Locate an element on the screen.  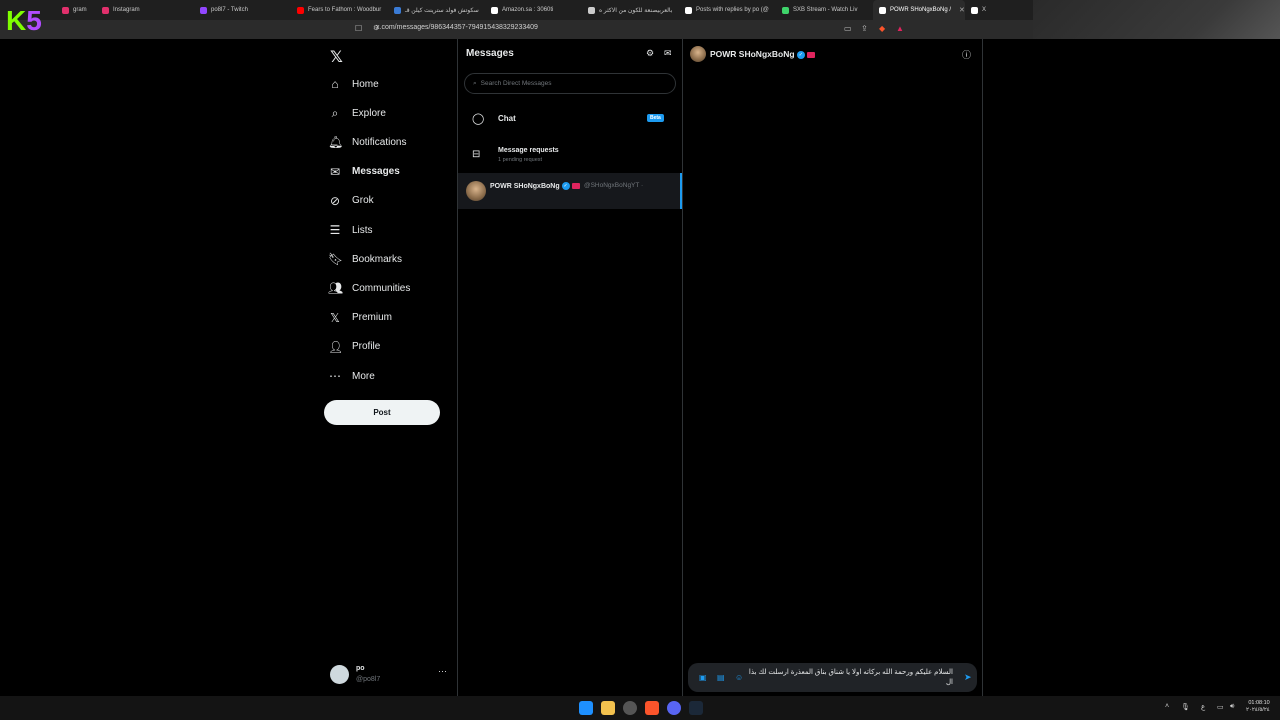
nav-item-label: Bookmarks is located at coordinates (377, 259).